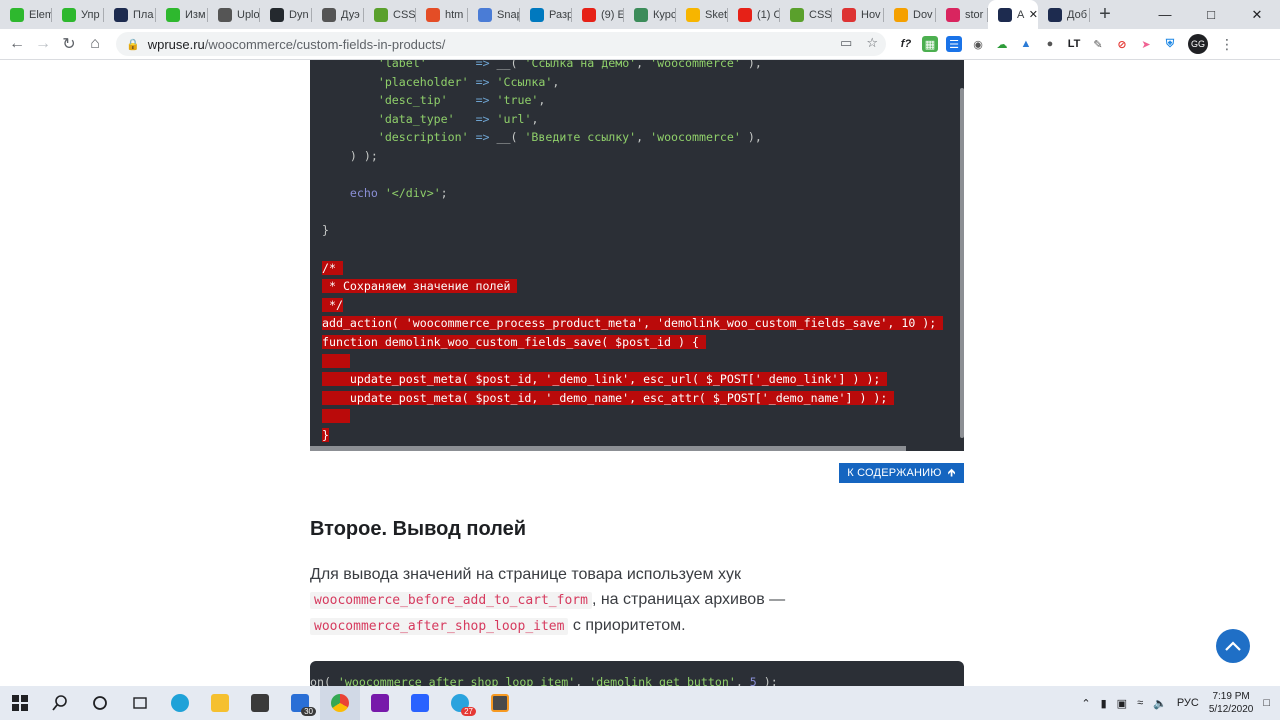  What do you see at coordinates (485, 14) in the screenshot?
I see `gear-icon` at bounding box center [485, 14].